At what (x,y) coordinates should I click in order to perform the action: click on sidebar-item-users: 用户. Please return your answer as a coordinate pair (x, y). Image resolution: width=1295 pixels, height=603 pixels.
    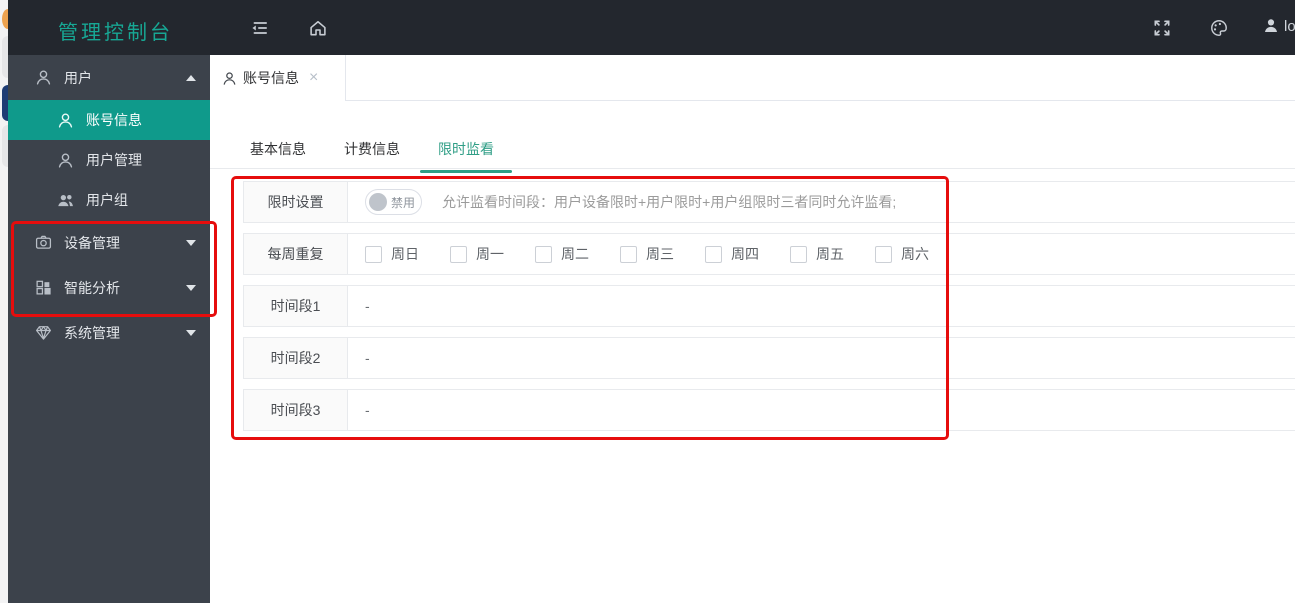
    Looking at the image, I should click on (109, 77).